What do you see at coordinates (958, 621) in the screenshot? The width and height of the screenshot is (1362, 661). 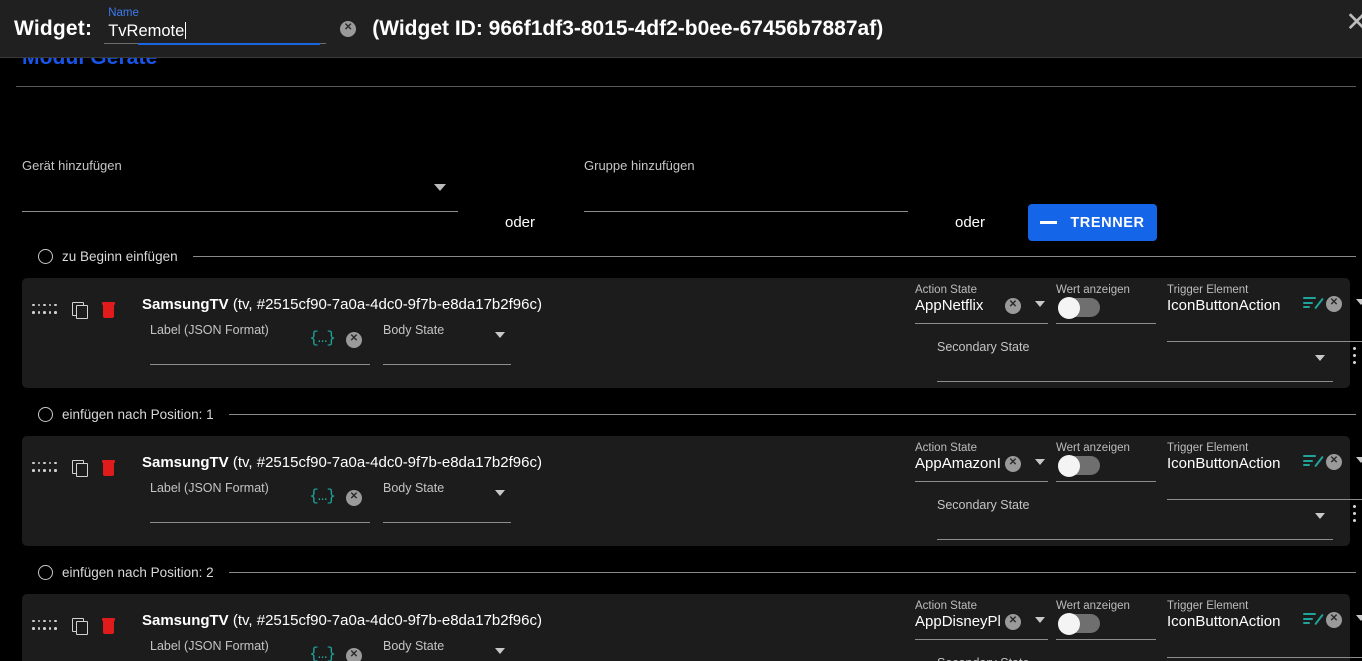 I see `action-state-value: AppDisneyPl` at bounding box center [958, 621].